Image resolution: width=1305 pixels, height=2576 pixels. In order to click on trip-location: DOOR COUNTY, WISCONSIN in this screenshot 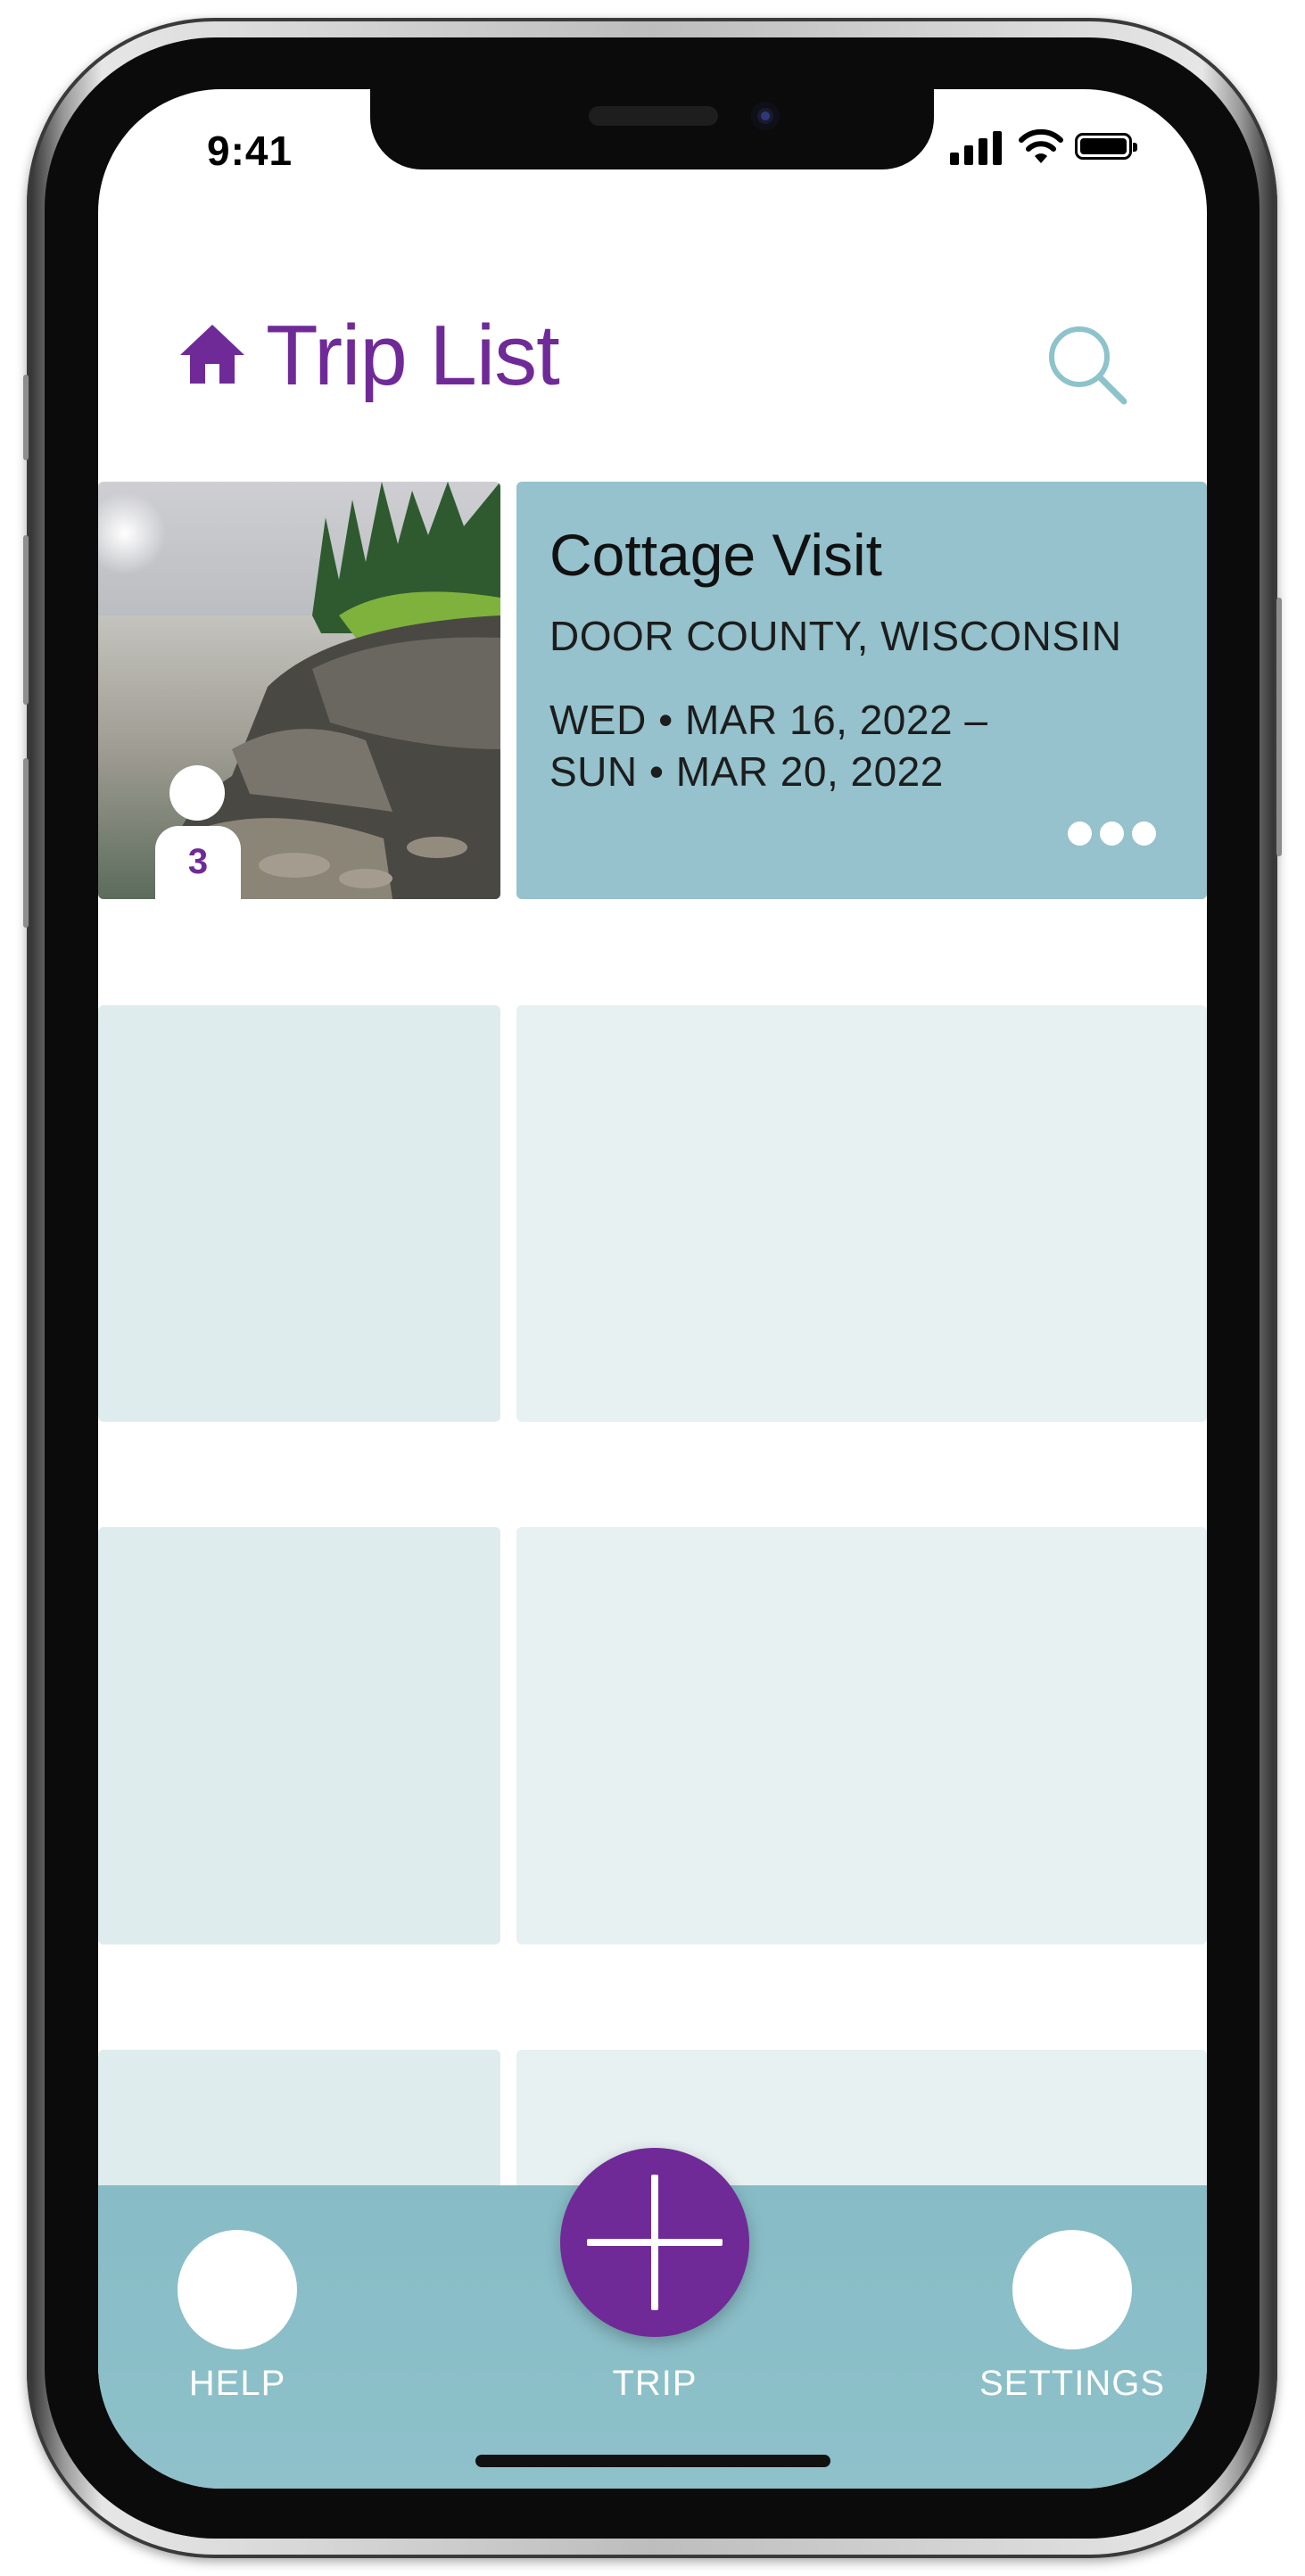, I will do `click(835, 636)`.